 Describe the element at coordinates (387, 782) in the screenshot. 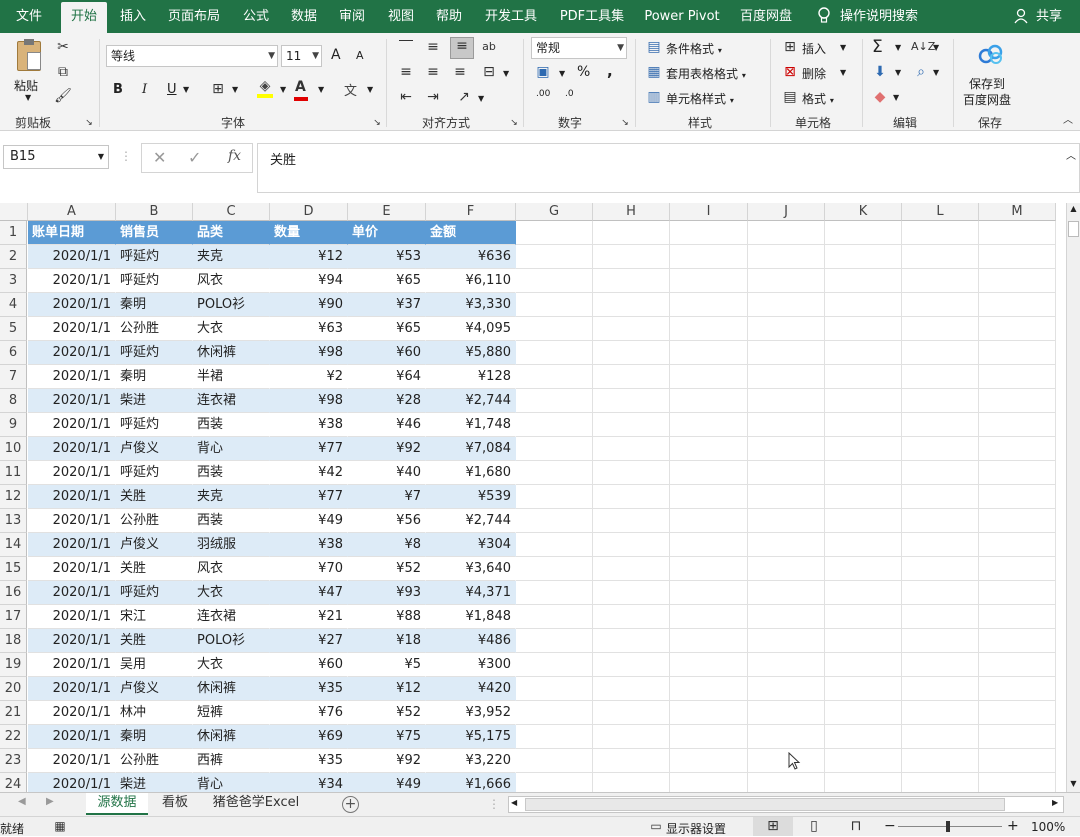

I see `table-cell: ¥49` at that location.